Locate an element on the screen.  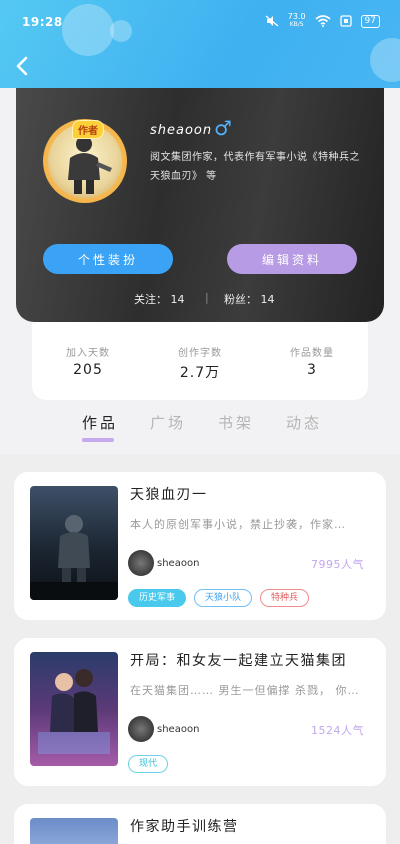
author-stats-panel: 加入天数 205 创作字数 2.7万 作品数量 3 is located at coordinates (200, 361).